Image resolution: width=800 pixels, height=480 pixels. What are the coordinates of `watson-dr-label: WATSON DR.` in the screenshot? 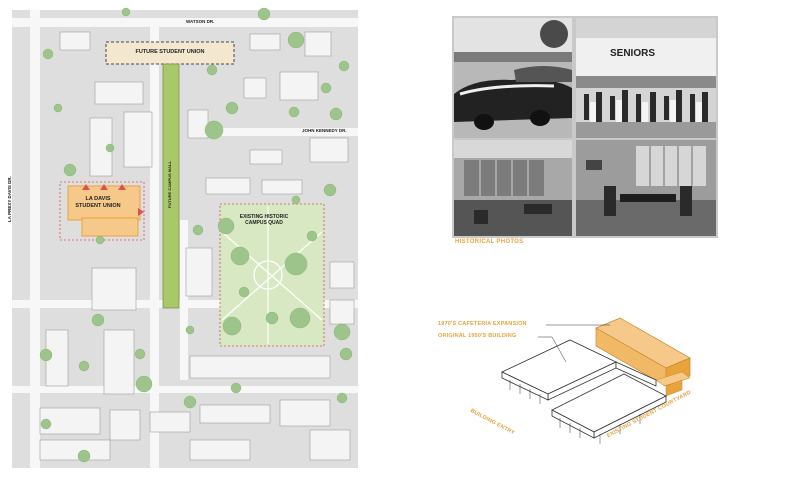 It's located at (200, 21).